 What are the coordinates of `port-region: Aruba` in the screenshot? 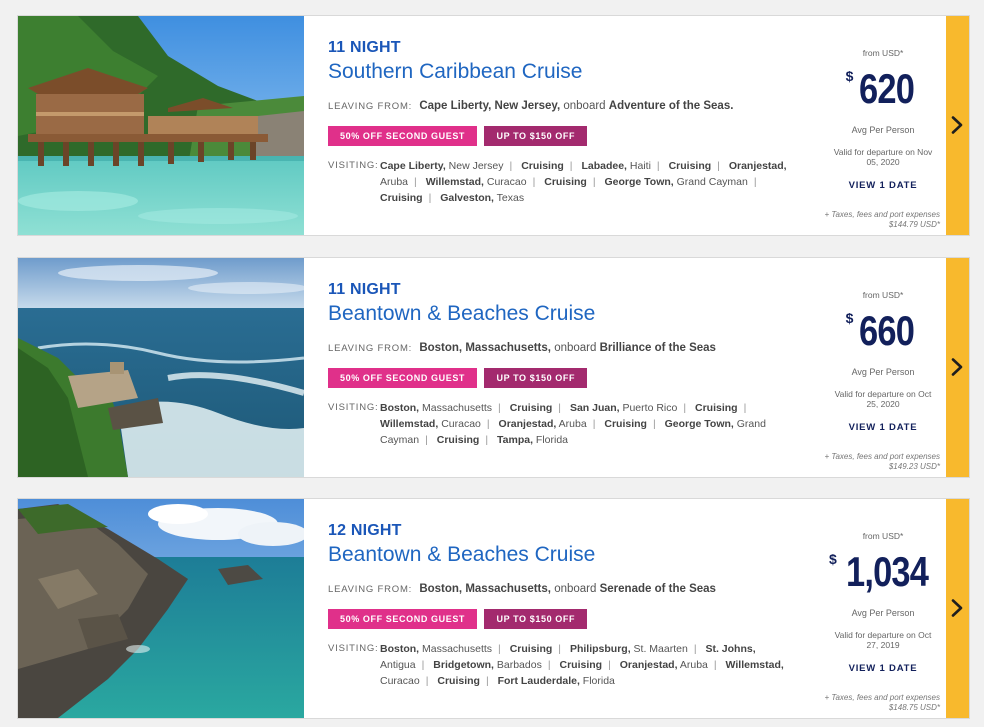 It's located at (572, 424).